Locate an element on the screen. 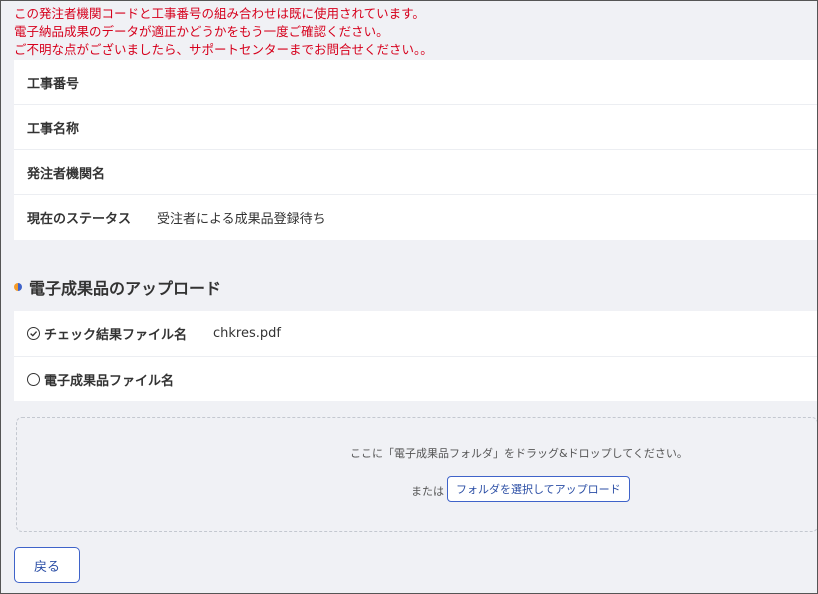  error-line: この発注者機関コードと工事番号の組み合わせは既に使用されています。 is located at coordinates (219, 13).